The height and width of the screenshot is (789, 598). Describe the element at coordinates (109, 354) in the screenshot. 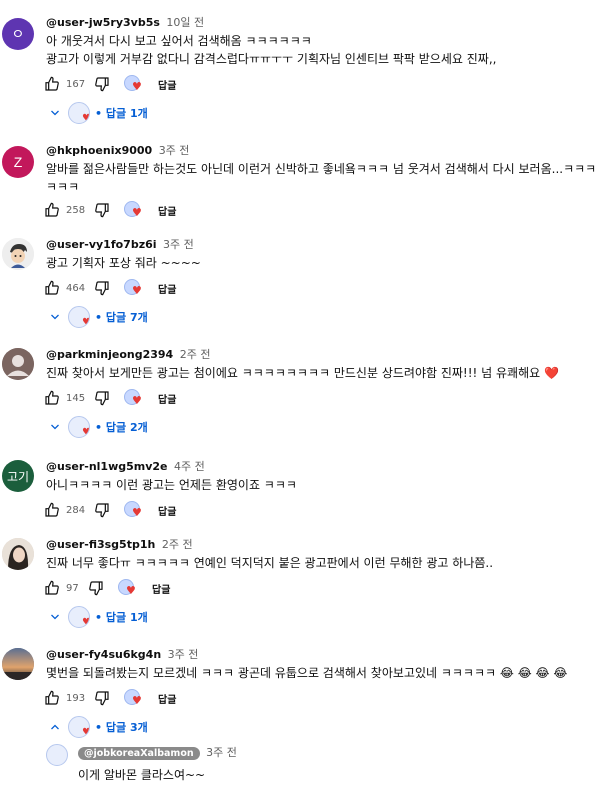

I see `comment-author: @parkminjeong2394` at that location.